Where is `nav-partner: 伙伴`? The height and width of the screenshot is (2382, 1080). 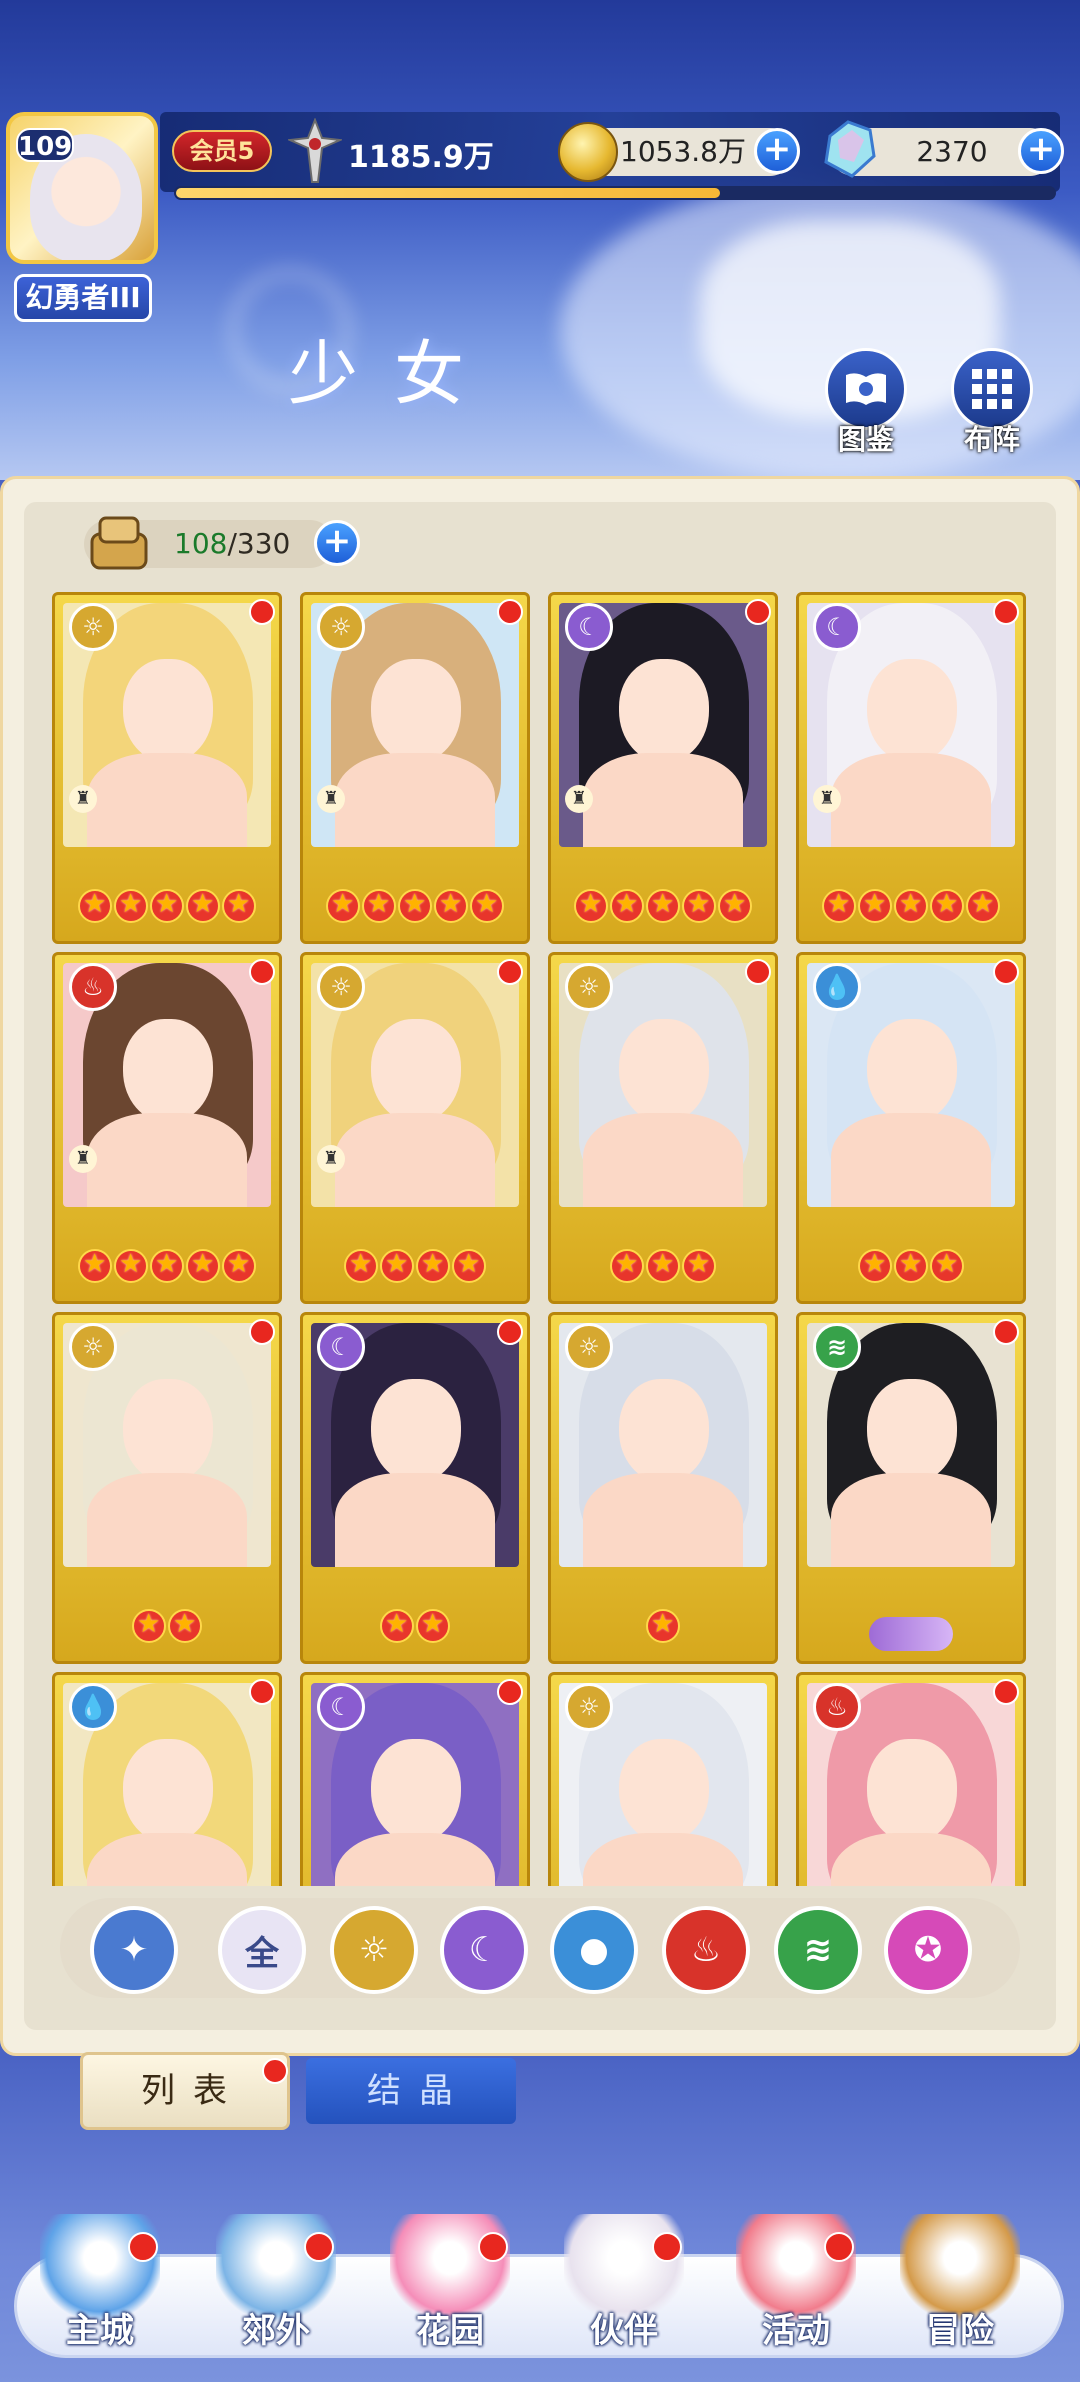 nav-partner: 伙伴 is located at coordinates (624, 2294).